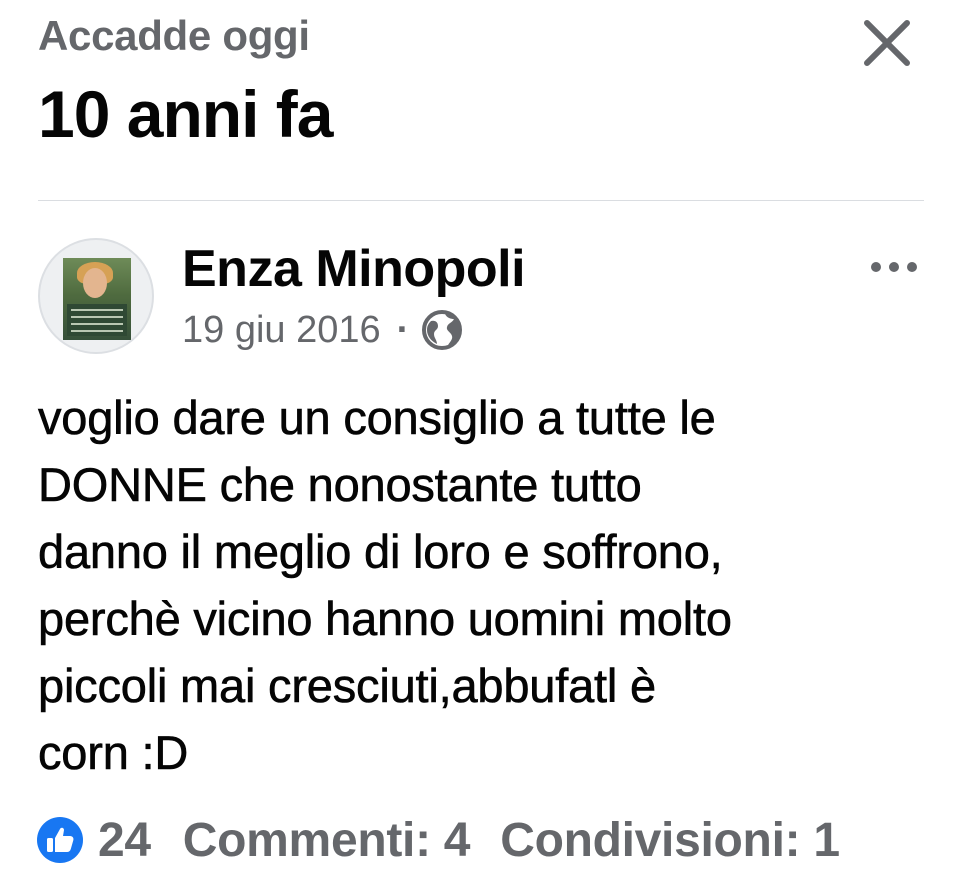 The image size is (960, 878). Describe the element at coordinates (60, 840) in the screenshot. I see `like-icon` at that location.